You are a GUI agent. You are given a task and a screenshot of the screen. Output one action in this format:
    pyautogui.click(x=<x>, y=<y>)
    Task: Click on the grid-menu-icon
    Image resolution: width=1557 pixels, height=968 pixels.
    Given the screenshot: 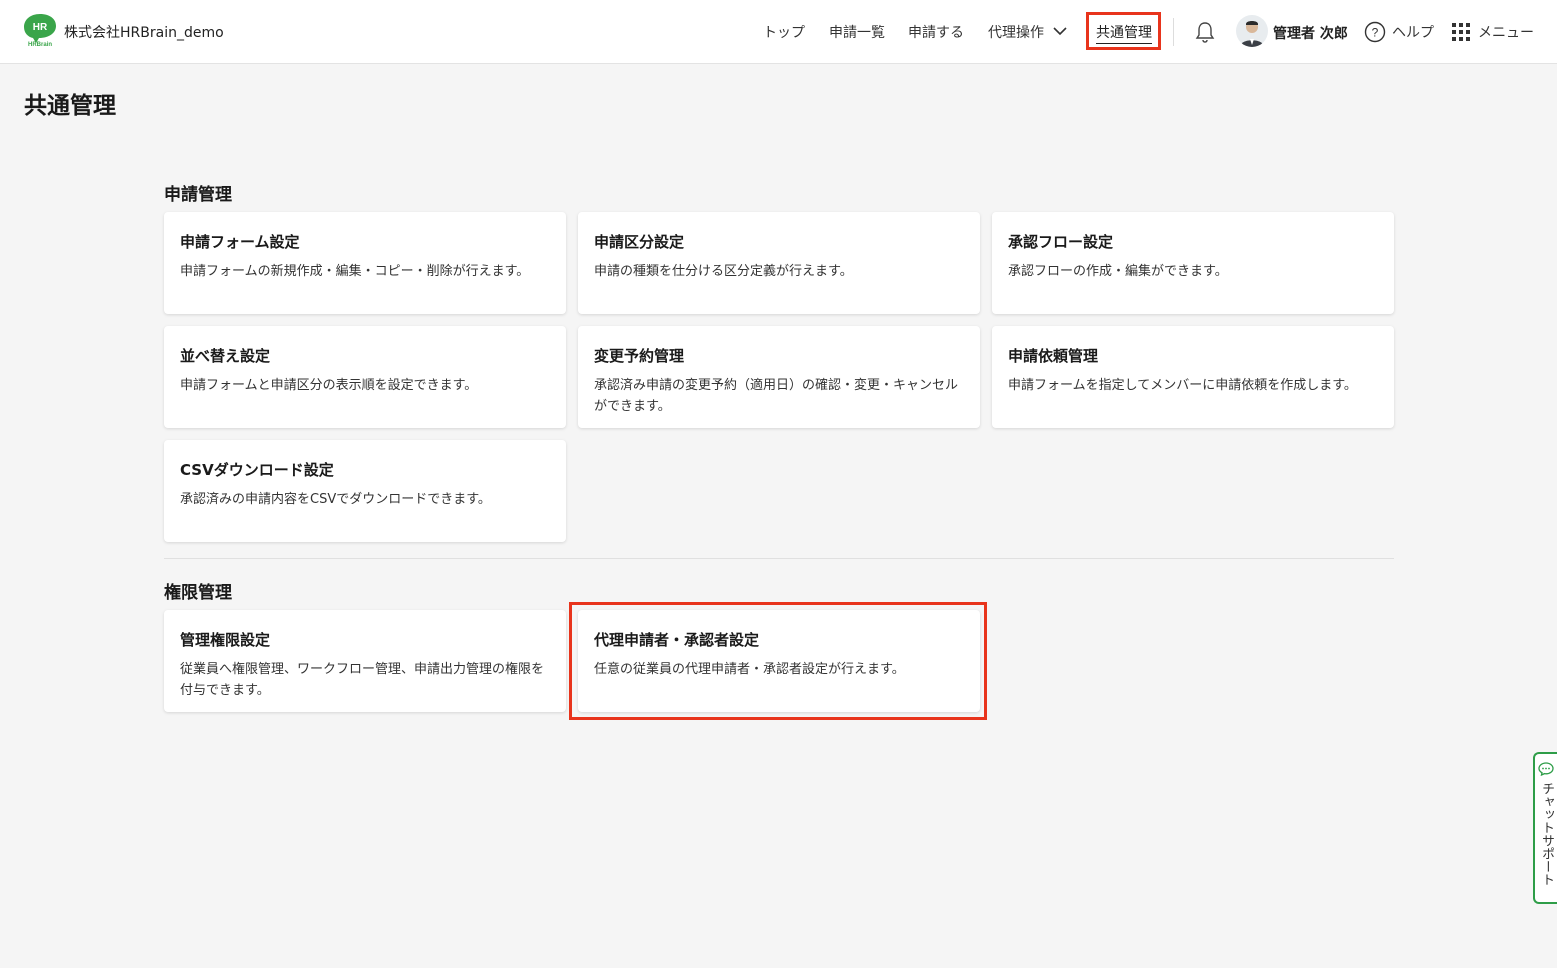 What is the action you would take?
    pyautogui.click(x=1461, y=32)
    